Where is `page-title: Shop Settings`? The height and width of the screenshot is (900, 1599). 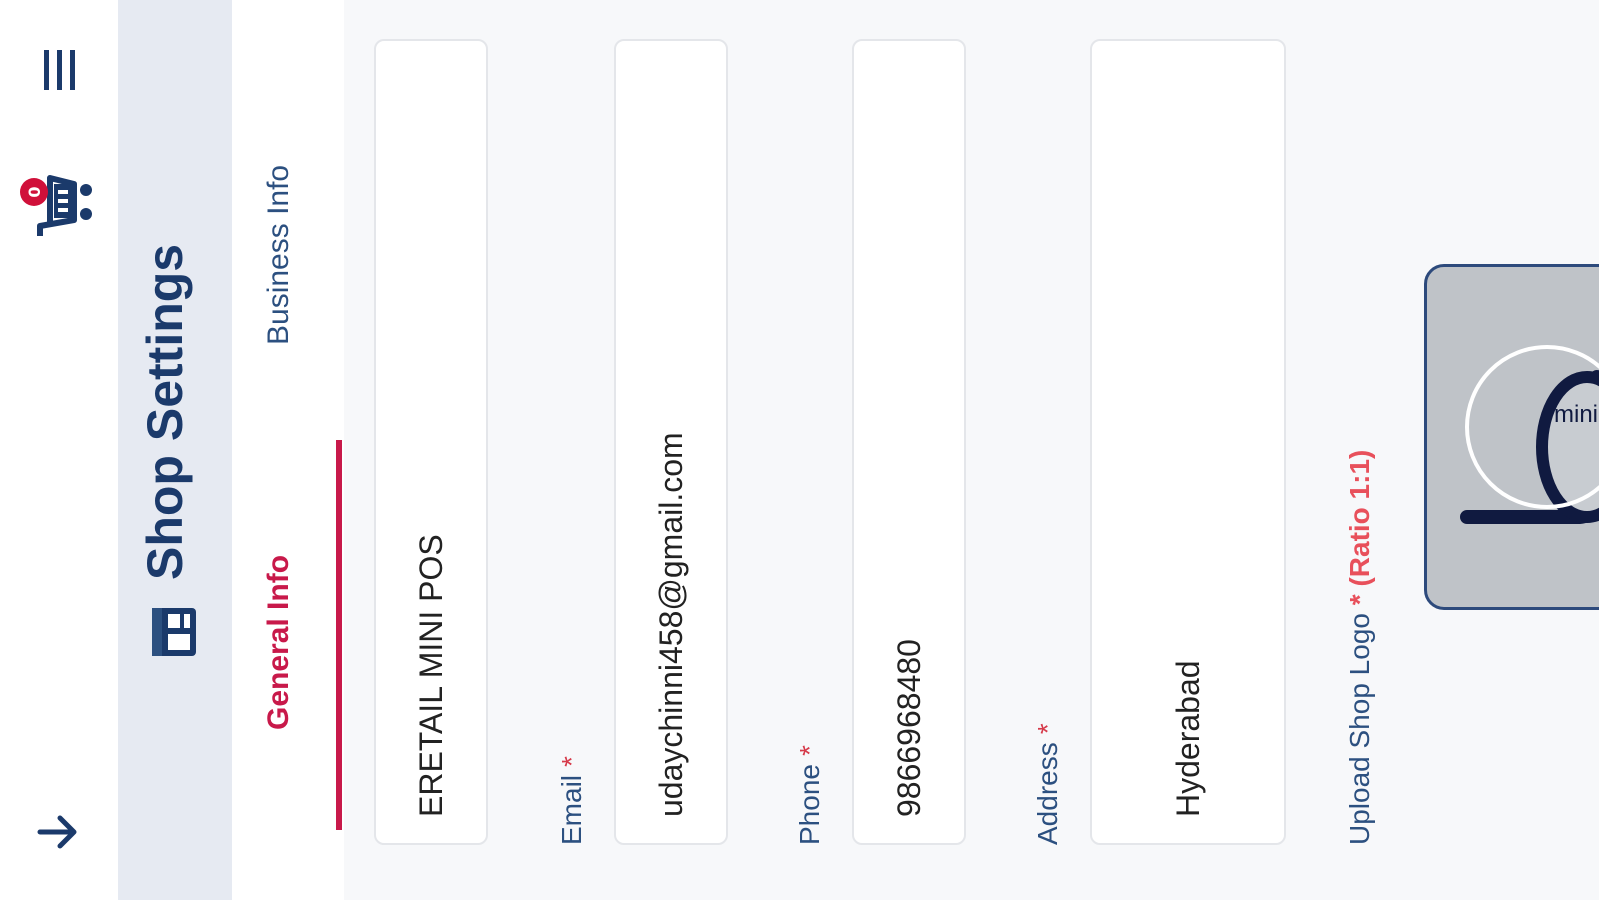
page-title: Shop Settings is located at coordinates (165, 411).